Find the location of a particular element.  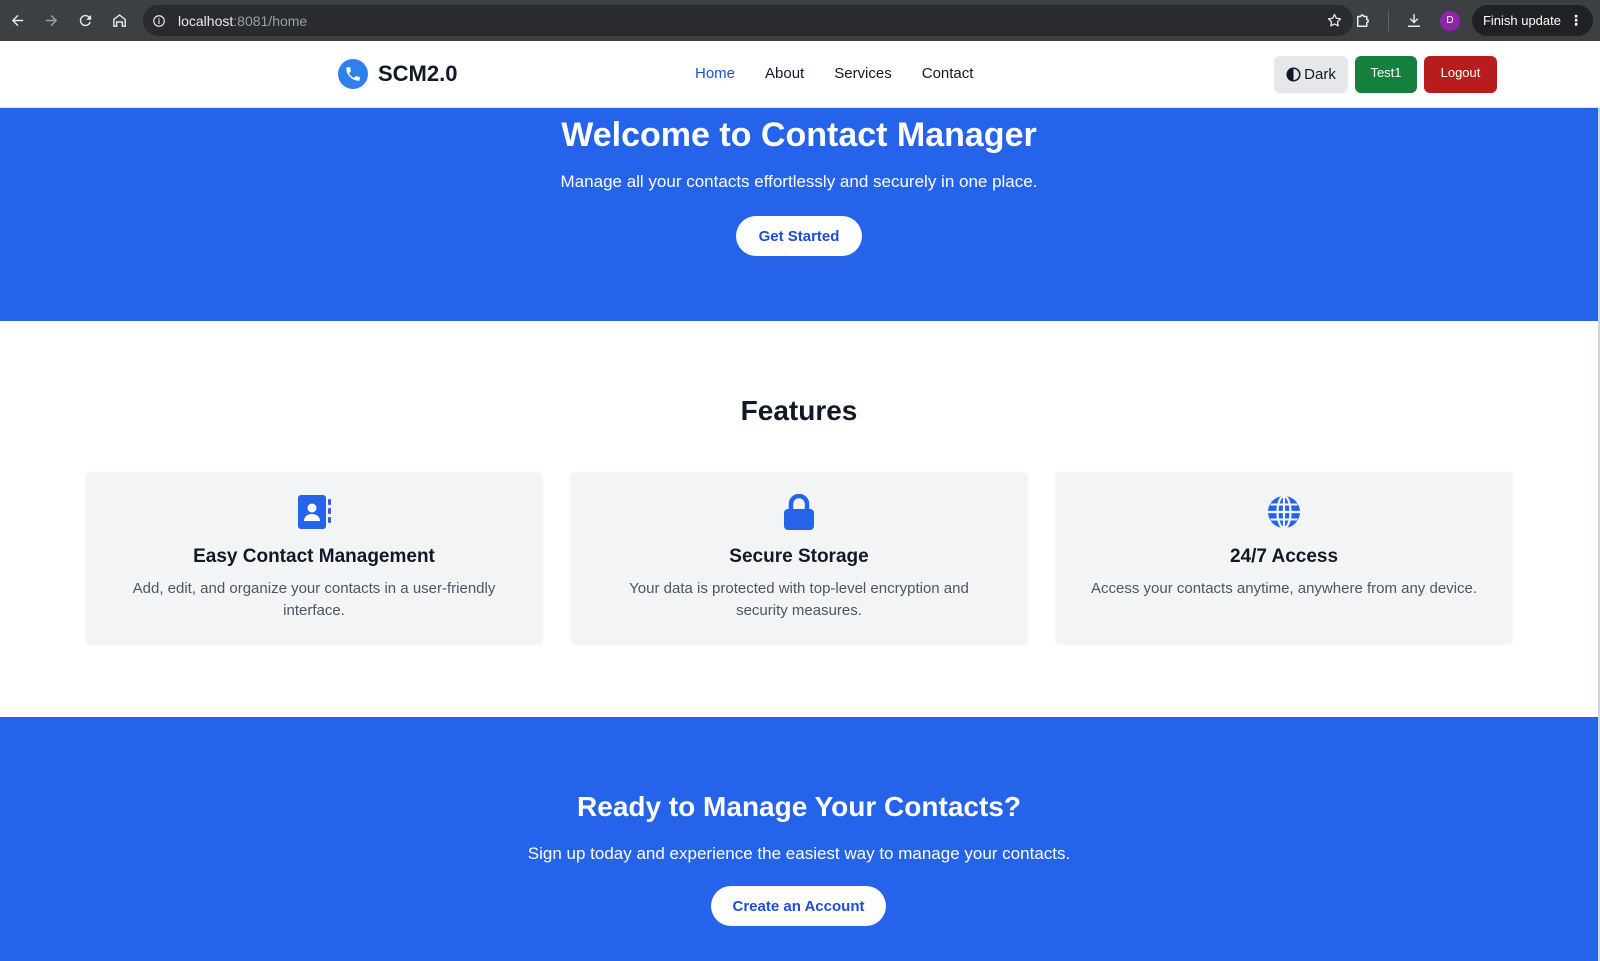

get-started-button: Get Started is located at coordinates (799, 236).